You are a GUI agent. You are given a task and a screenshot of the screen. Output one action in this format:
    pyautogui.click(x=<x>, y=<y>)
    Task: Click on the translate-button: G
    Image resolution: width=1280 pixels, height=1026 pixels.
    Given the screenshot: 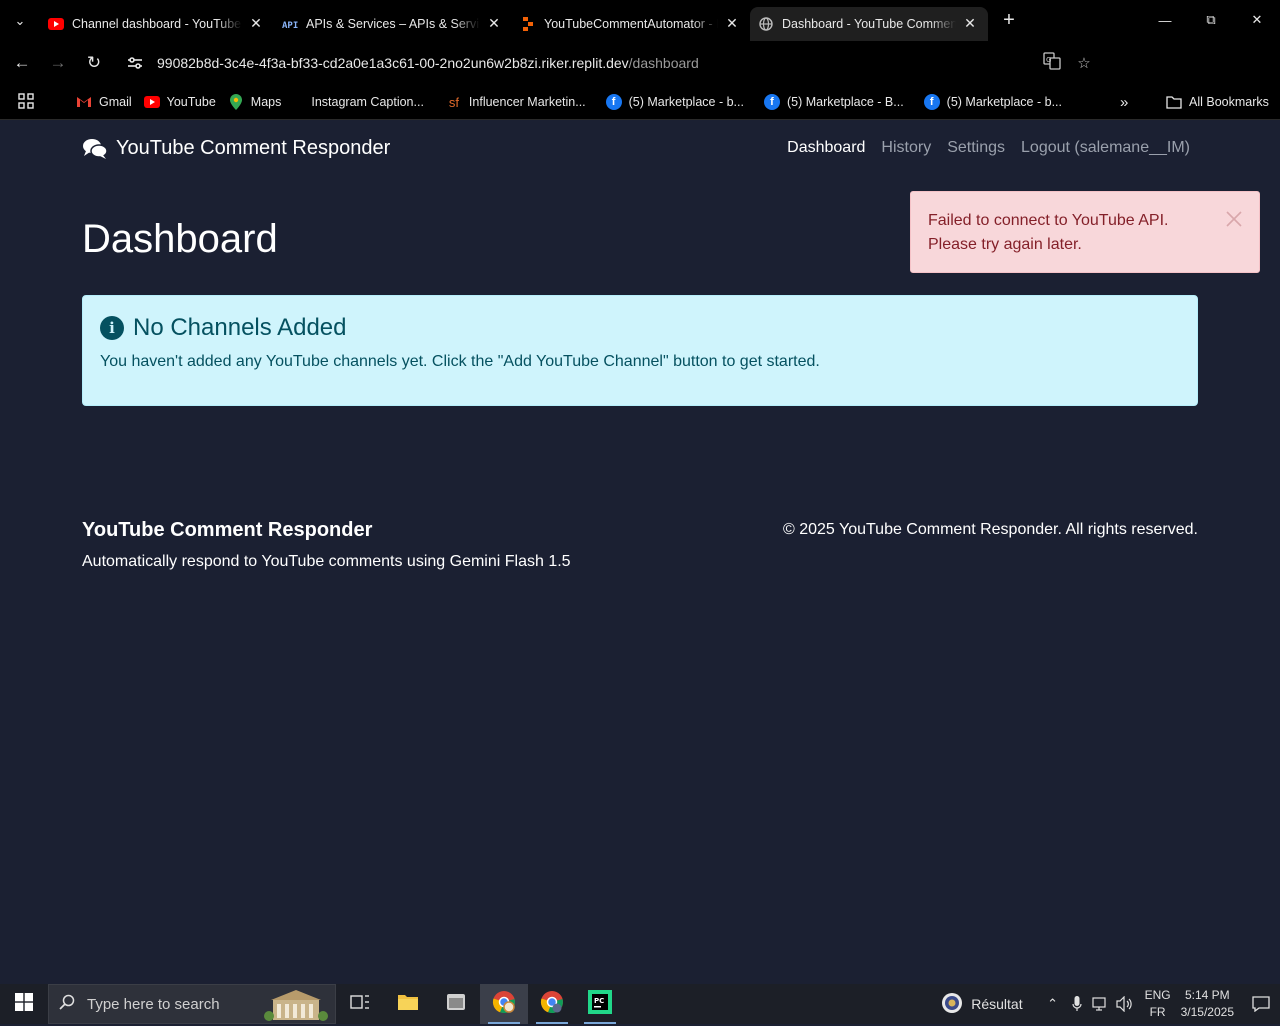 What is the action you would take?
    pyautogui.click(x=1052, y=63)
    